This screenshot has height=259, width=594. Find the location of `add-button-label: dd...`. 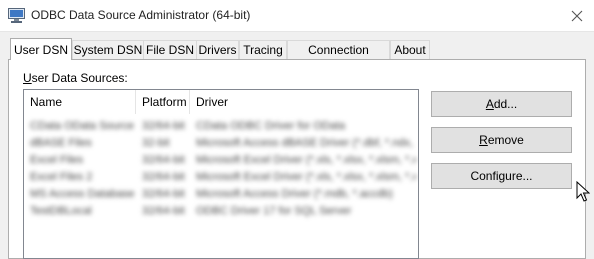

add-button-label: dd... is located at coordinates (505, 104).